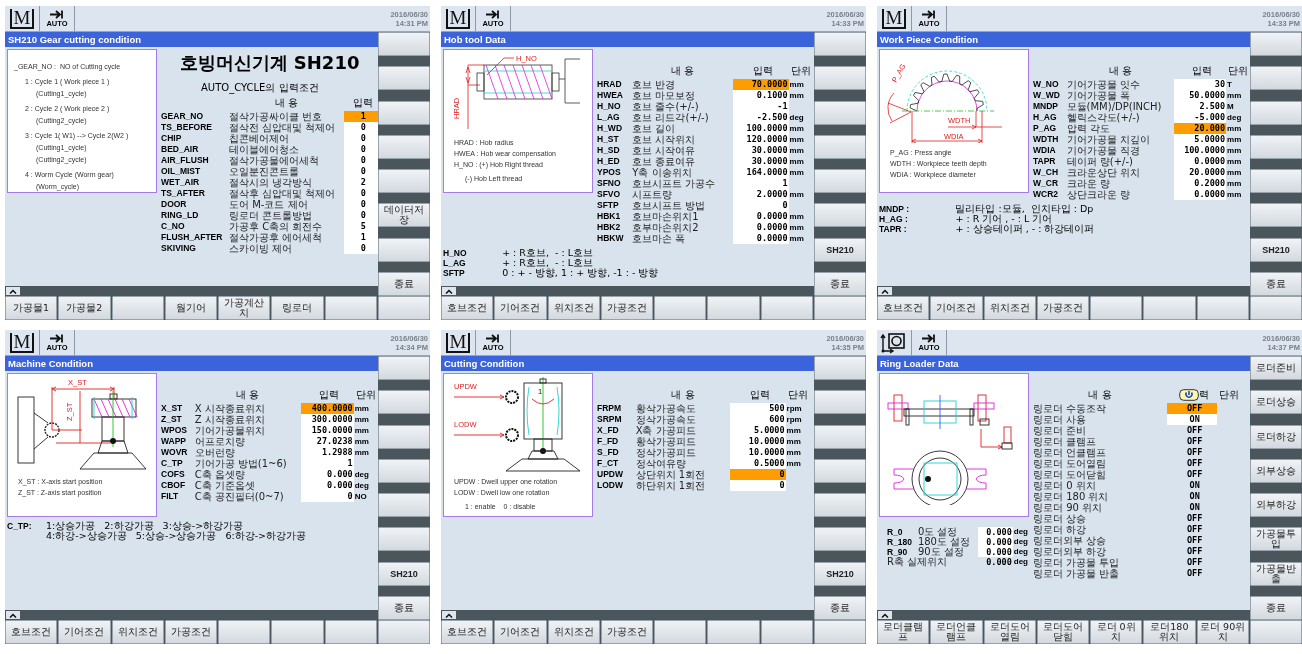  I want to click on softkey-button: 가공물반출, so click(1276, 573).